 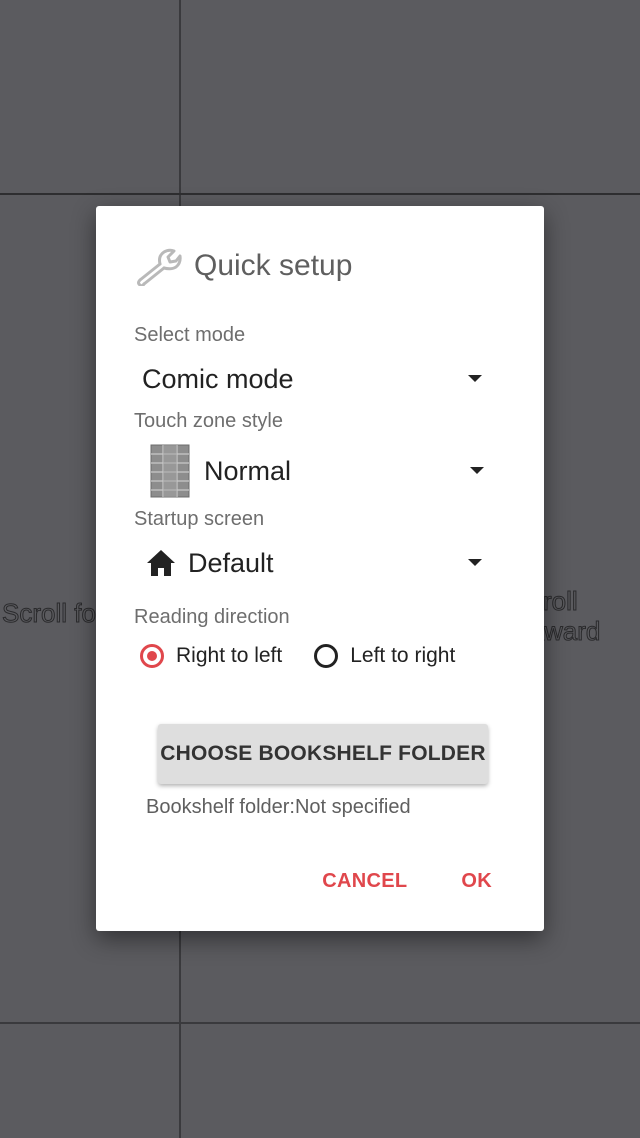 I want to click on dialog-title: Quick setup, so click(x=273, y=265).